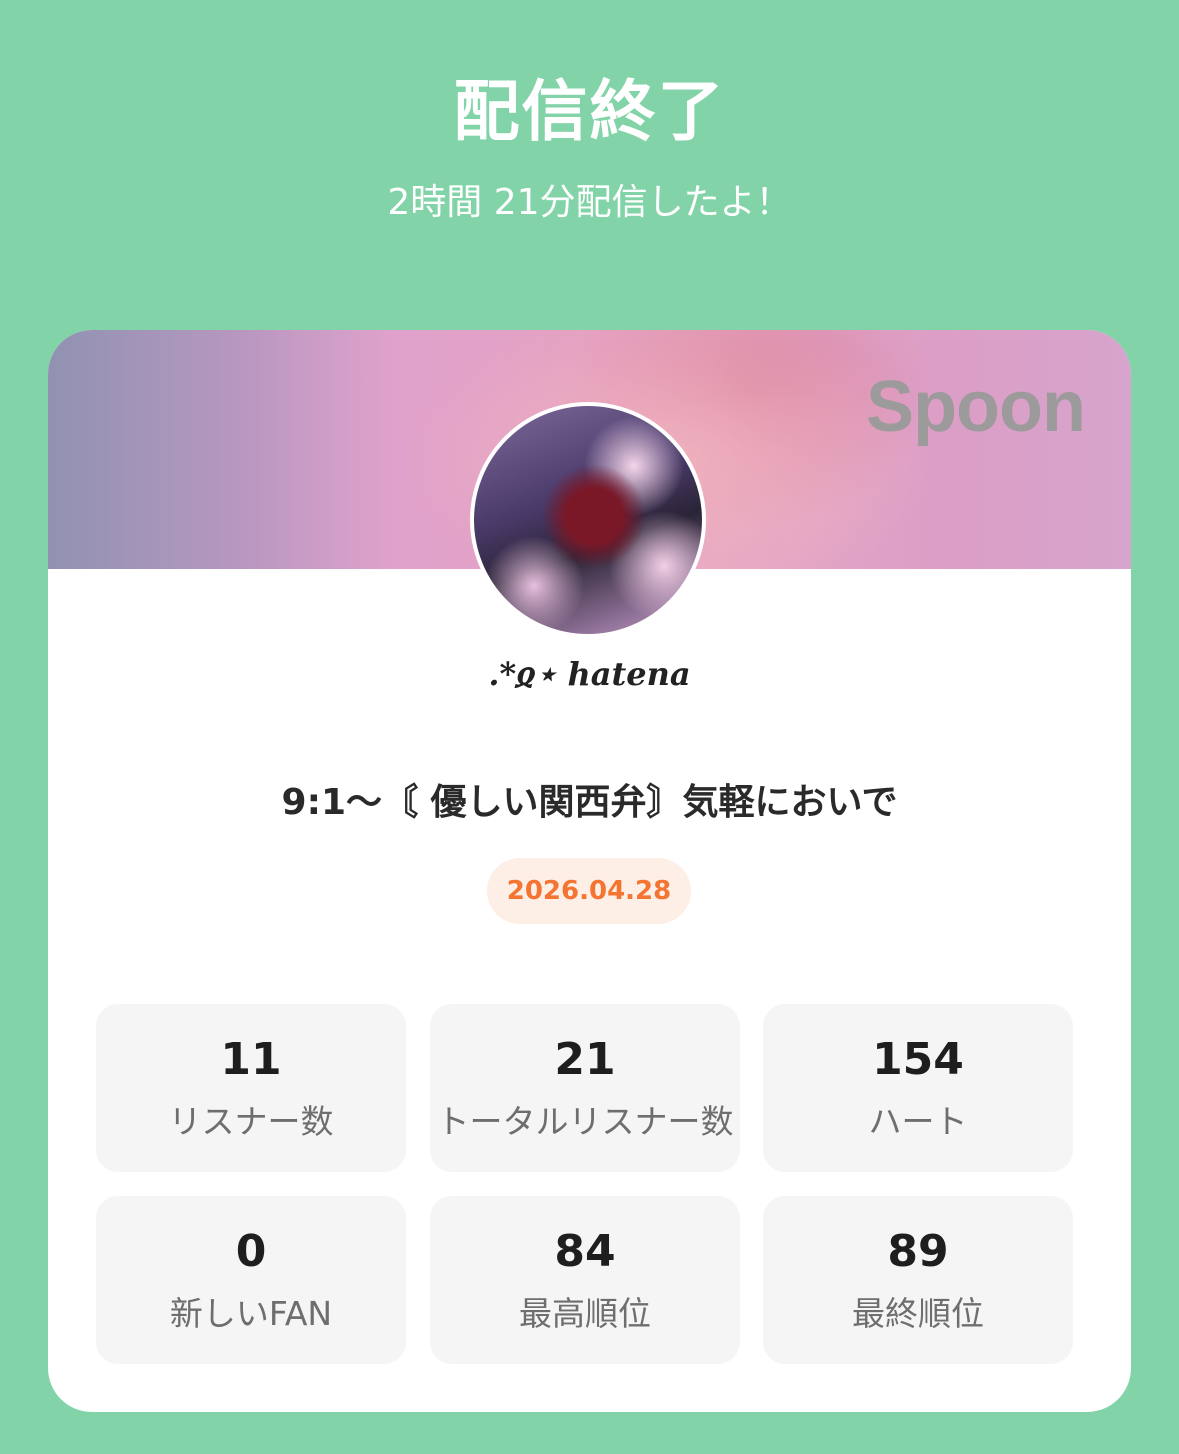  I want to click on stat-value: 21, so click(585, 1059).